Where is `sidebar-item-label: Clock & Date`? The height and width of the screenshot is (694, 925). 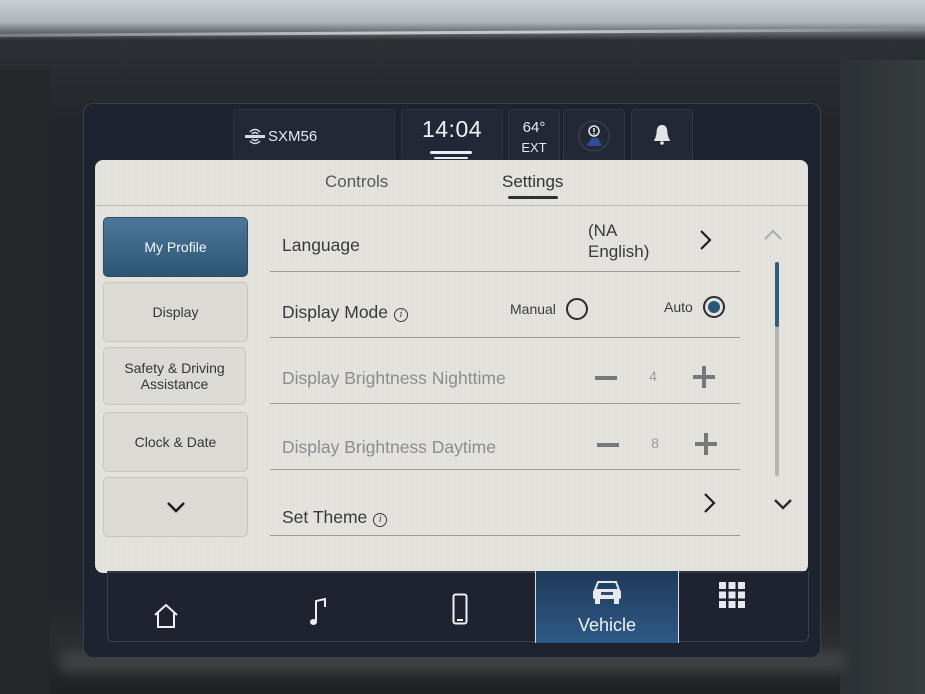
sidebar-item-label: Clock & Date is located at coordinates (175, 442).